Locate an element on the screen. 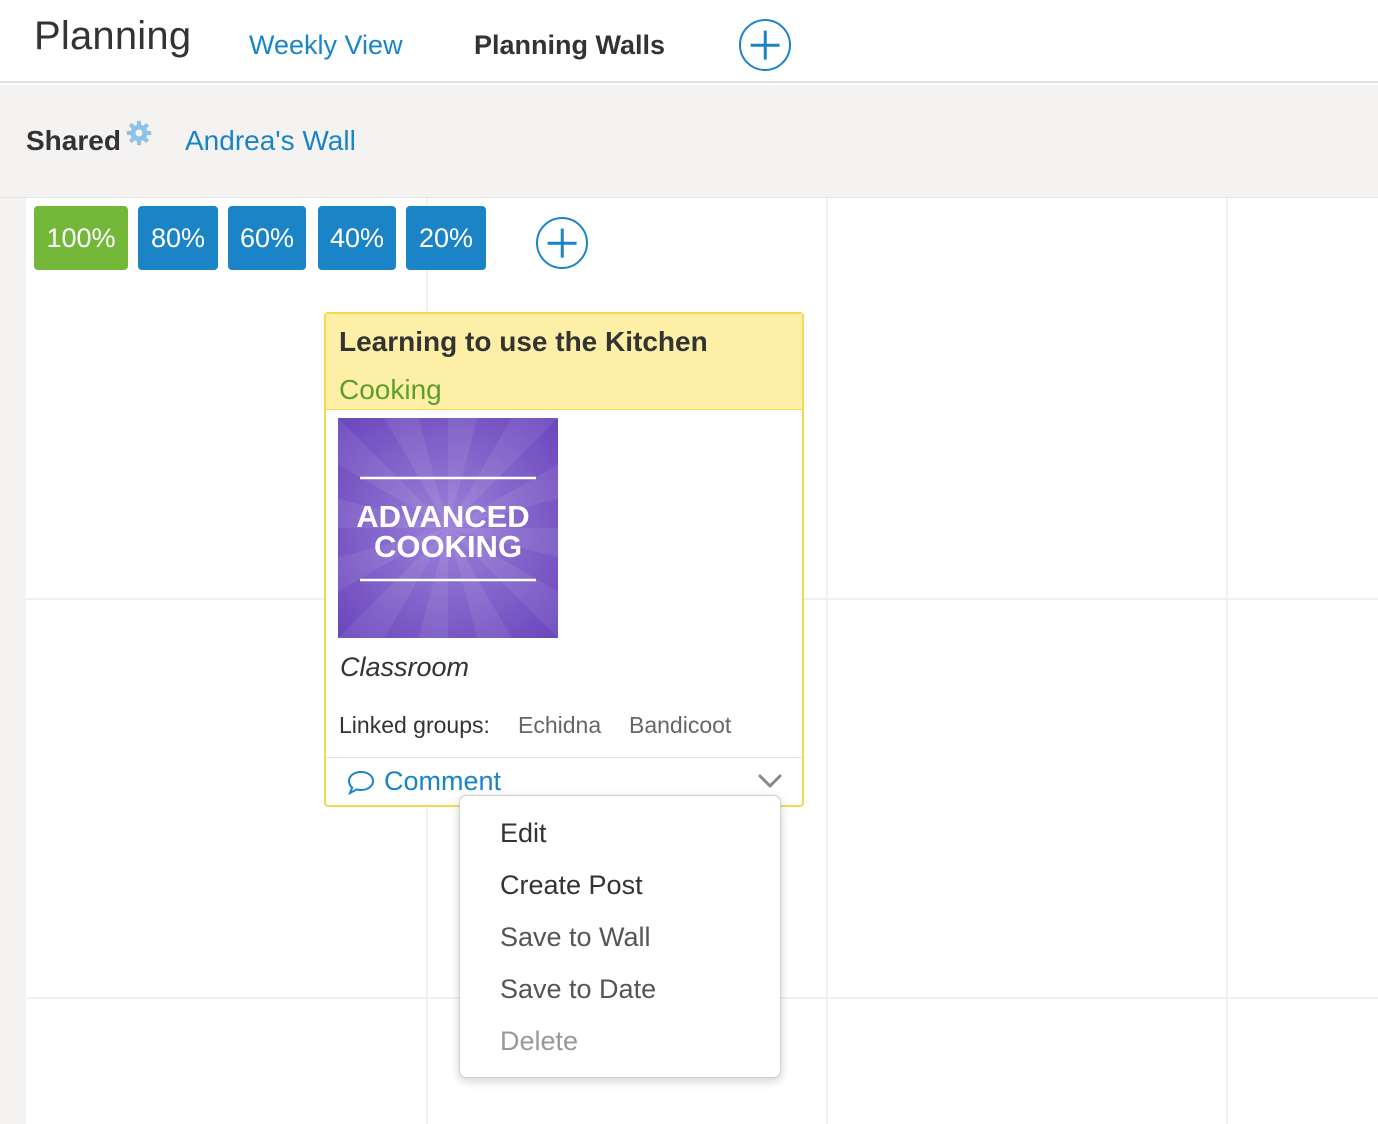  menu-item-save-to-wall: Save to Wall is located at coordinates (575, 937).